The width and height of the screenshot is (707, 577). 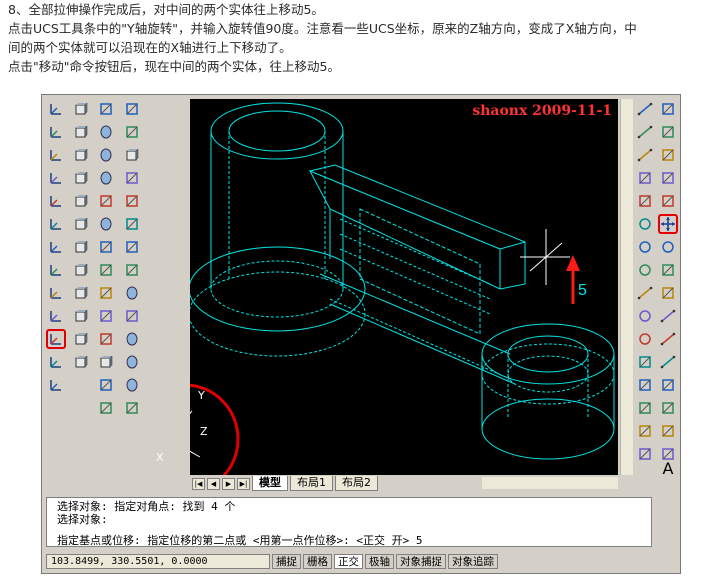 I want to click on ne-iso-button, so click(x=81, y=293).